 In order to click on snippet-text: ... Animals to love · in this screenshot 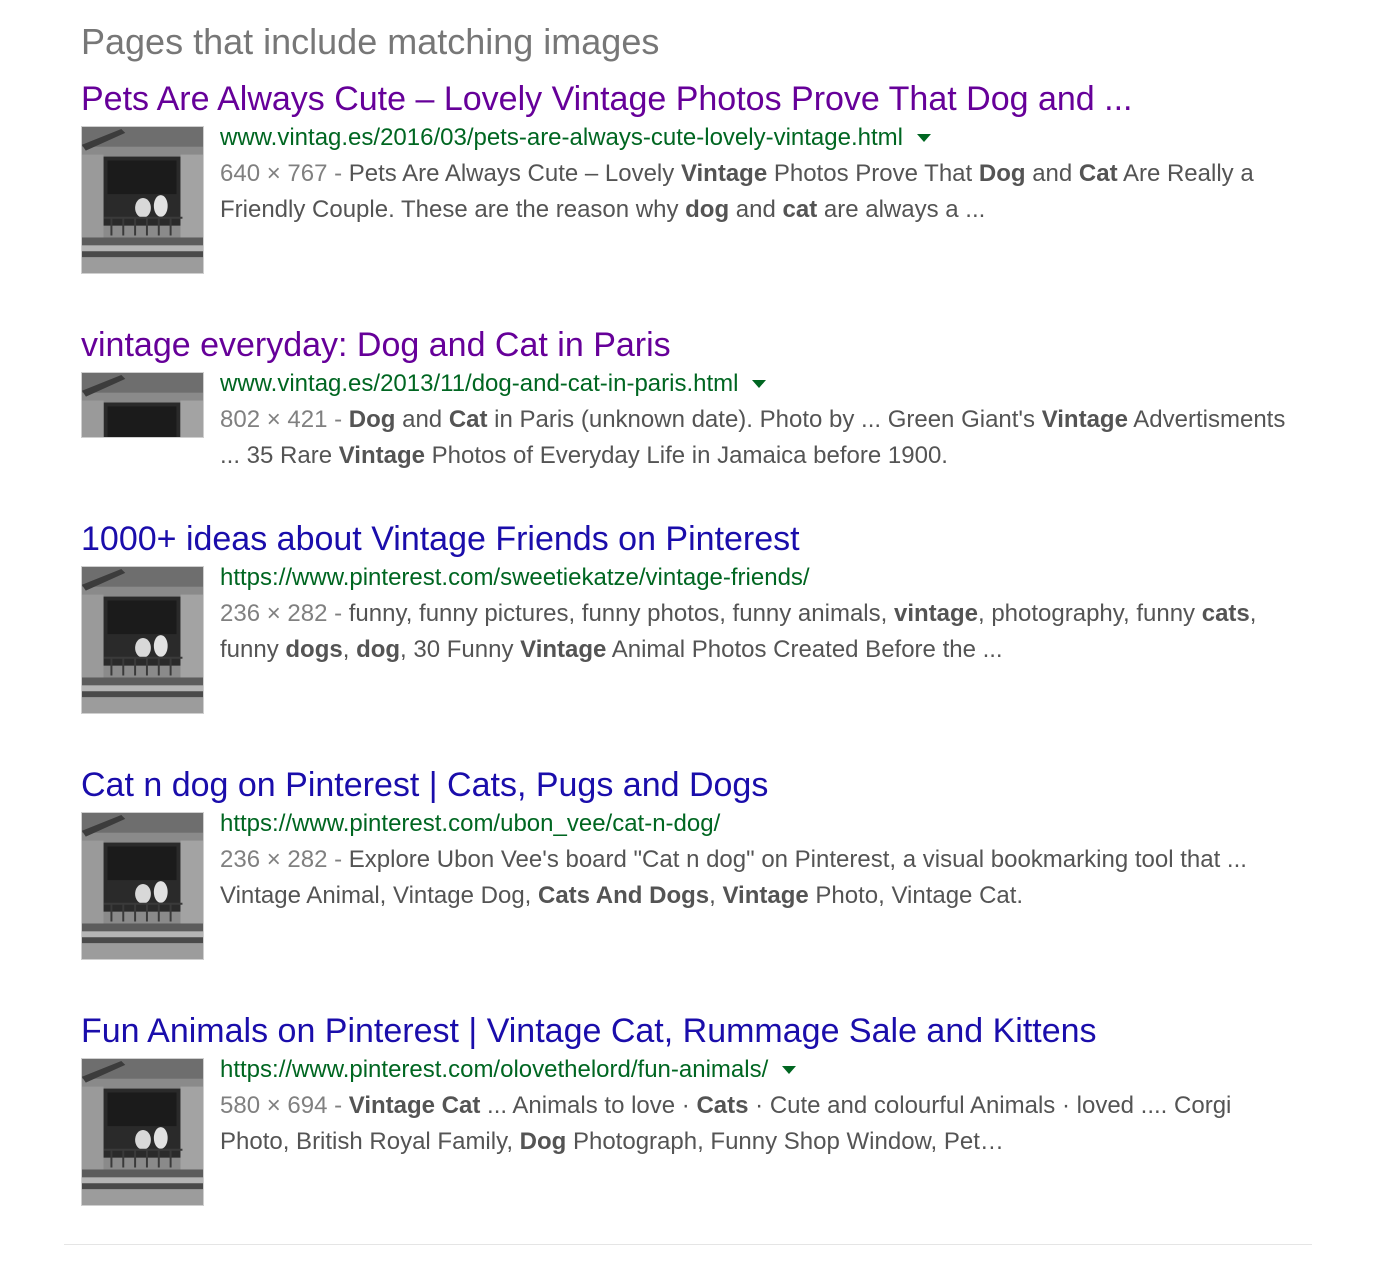, I will do `click(588, 1105)`.